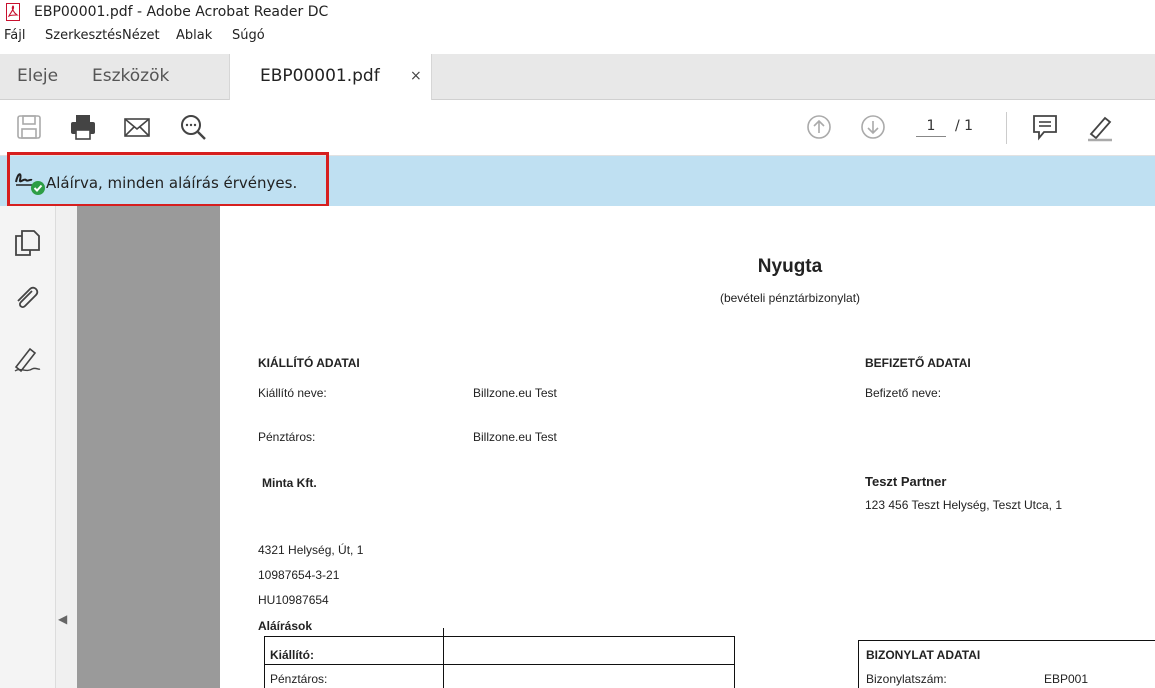 This screenshot has width=1155, height=688. Describe the element at coordinates (248, 35) in the screenshot. I see `menu-help: Súgó` at that location.